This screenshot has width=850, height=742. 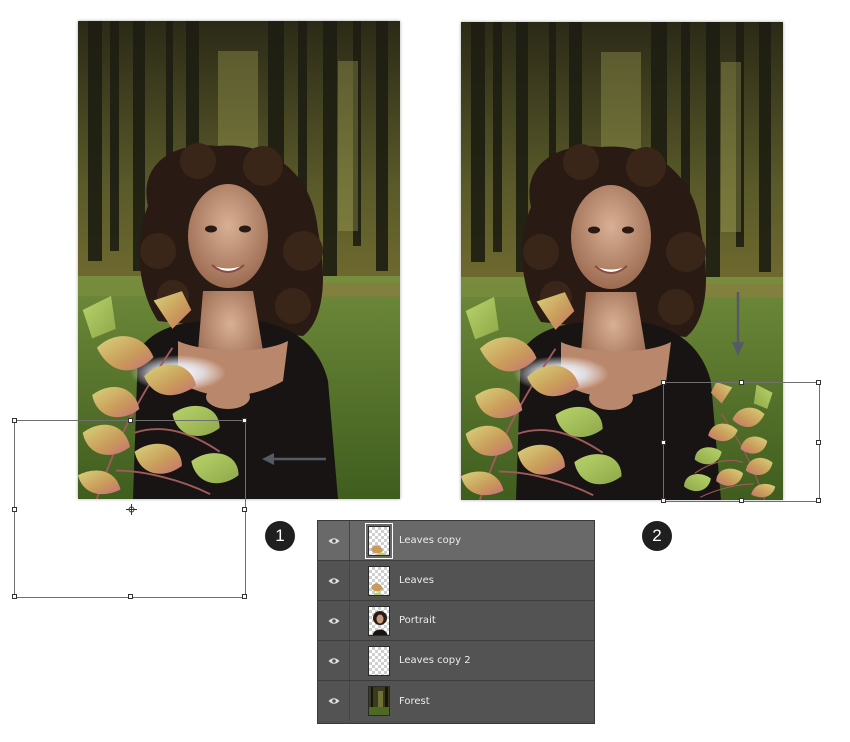 I want to click on reference-point-icon, so click(x=131, y=509).